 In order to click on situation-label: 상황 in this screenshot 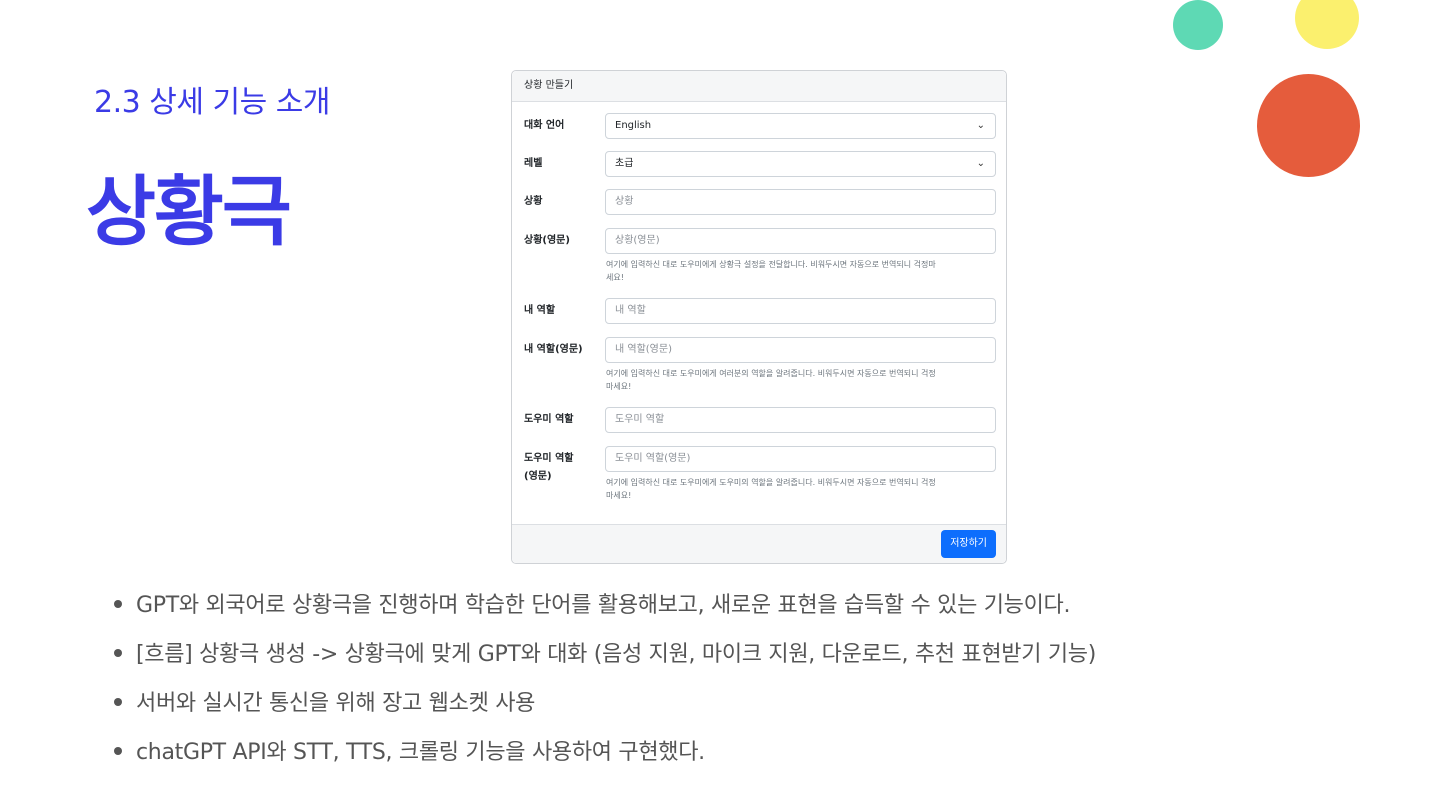, I will do `click(533, 201)`.